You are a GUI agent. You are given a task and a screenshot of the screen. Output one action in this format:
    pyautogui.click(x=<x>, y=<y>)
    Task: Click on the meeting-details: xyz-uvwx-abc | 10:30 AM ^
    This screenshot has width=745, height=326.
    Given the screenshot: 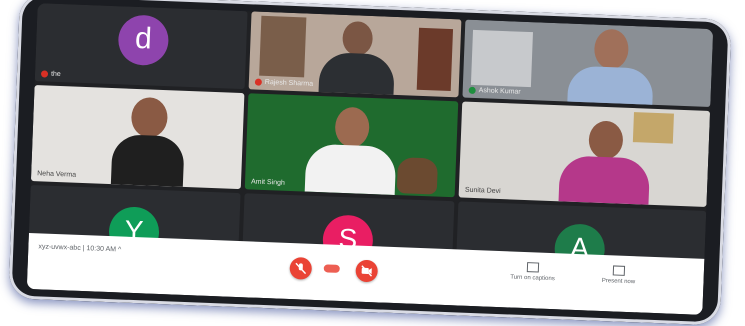 What is the action you would take?
    pyautogui.click(x=79, y=248)
    